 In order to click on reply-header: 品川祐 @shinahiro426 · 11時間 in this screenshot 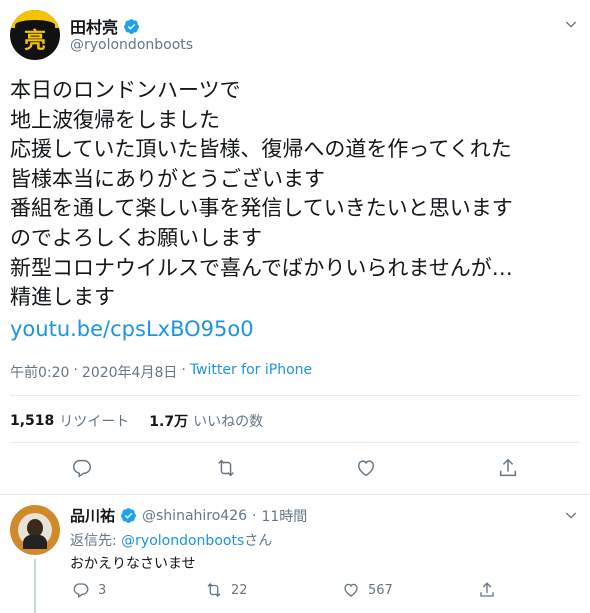, I will do `click(188, 515)`.